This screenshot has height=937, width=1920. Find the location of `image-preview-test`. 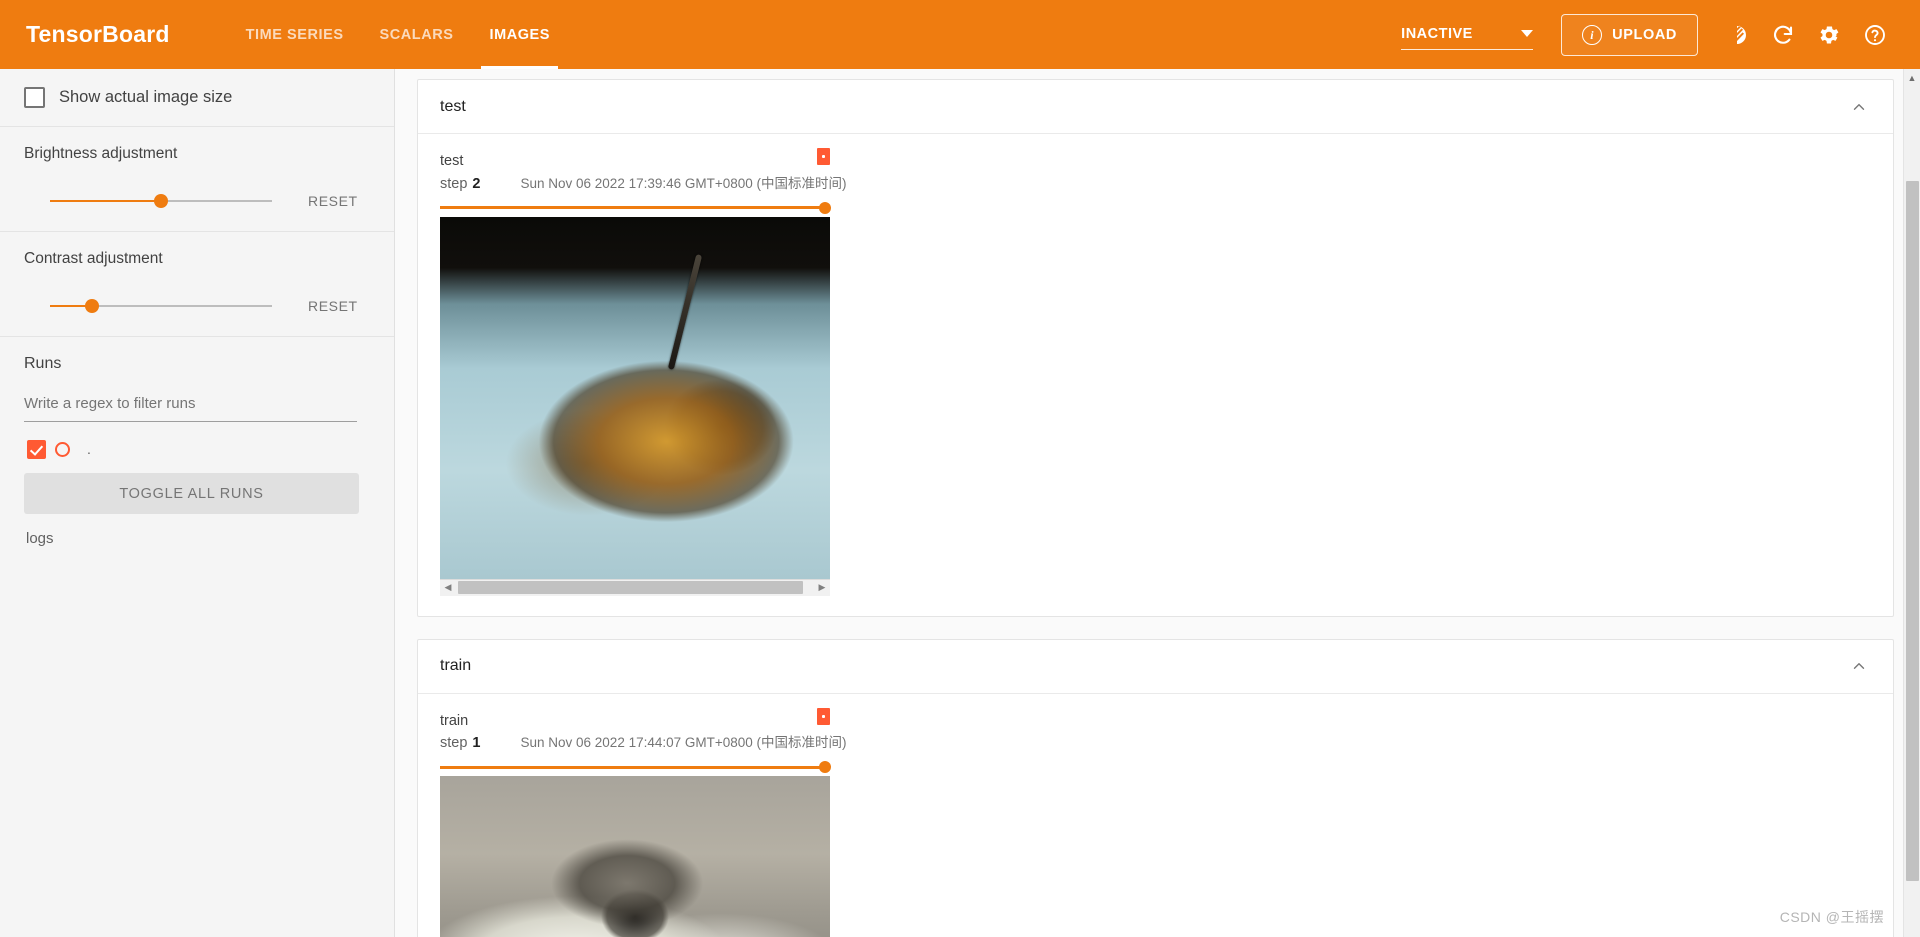

image-preview-test is located at coordinates (635, 397).